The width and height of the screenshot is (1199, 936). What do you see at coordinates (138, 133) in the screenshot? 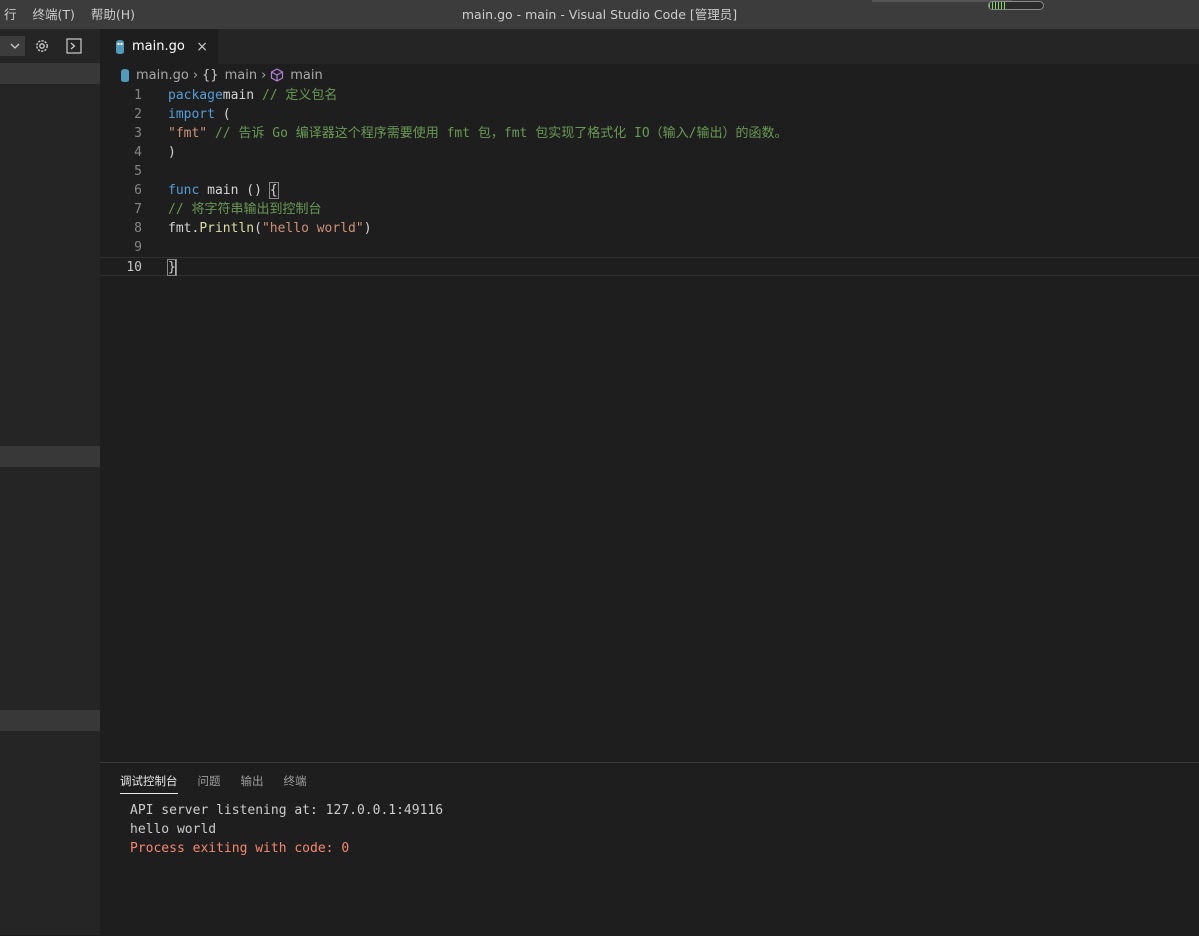
I see `line-number: 3` at bounding box center [138, 133].